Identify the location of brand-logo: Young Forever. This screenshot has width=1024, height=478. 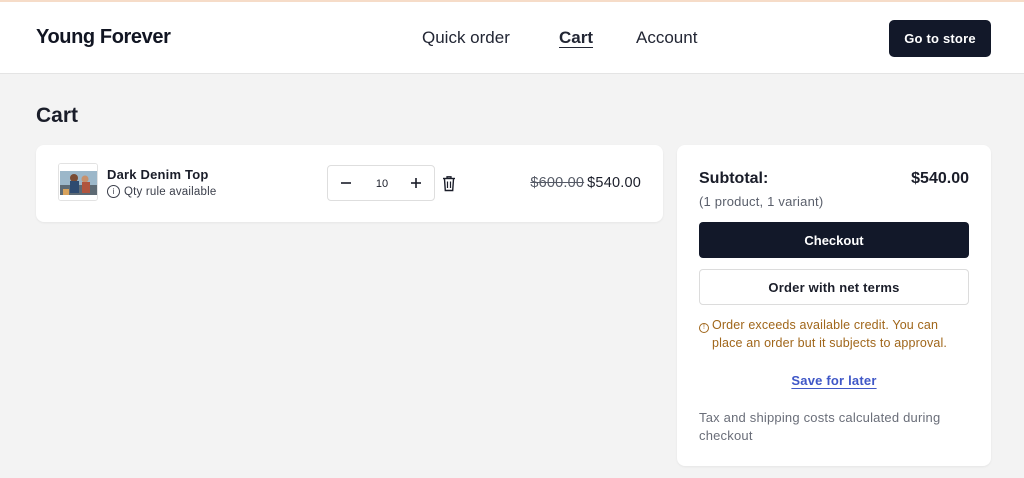
(103, 37).